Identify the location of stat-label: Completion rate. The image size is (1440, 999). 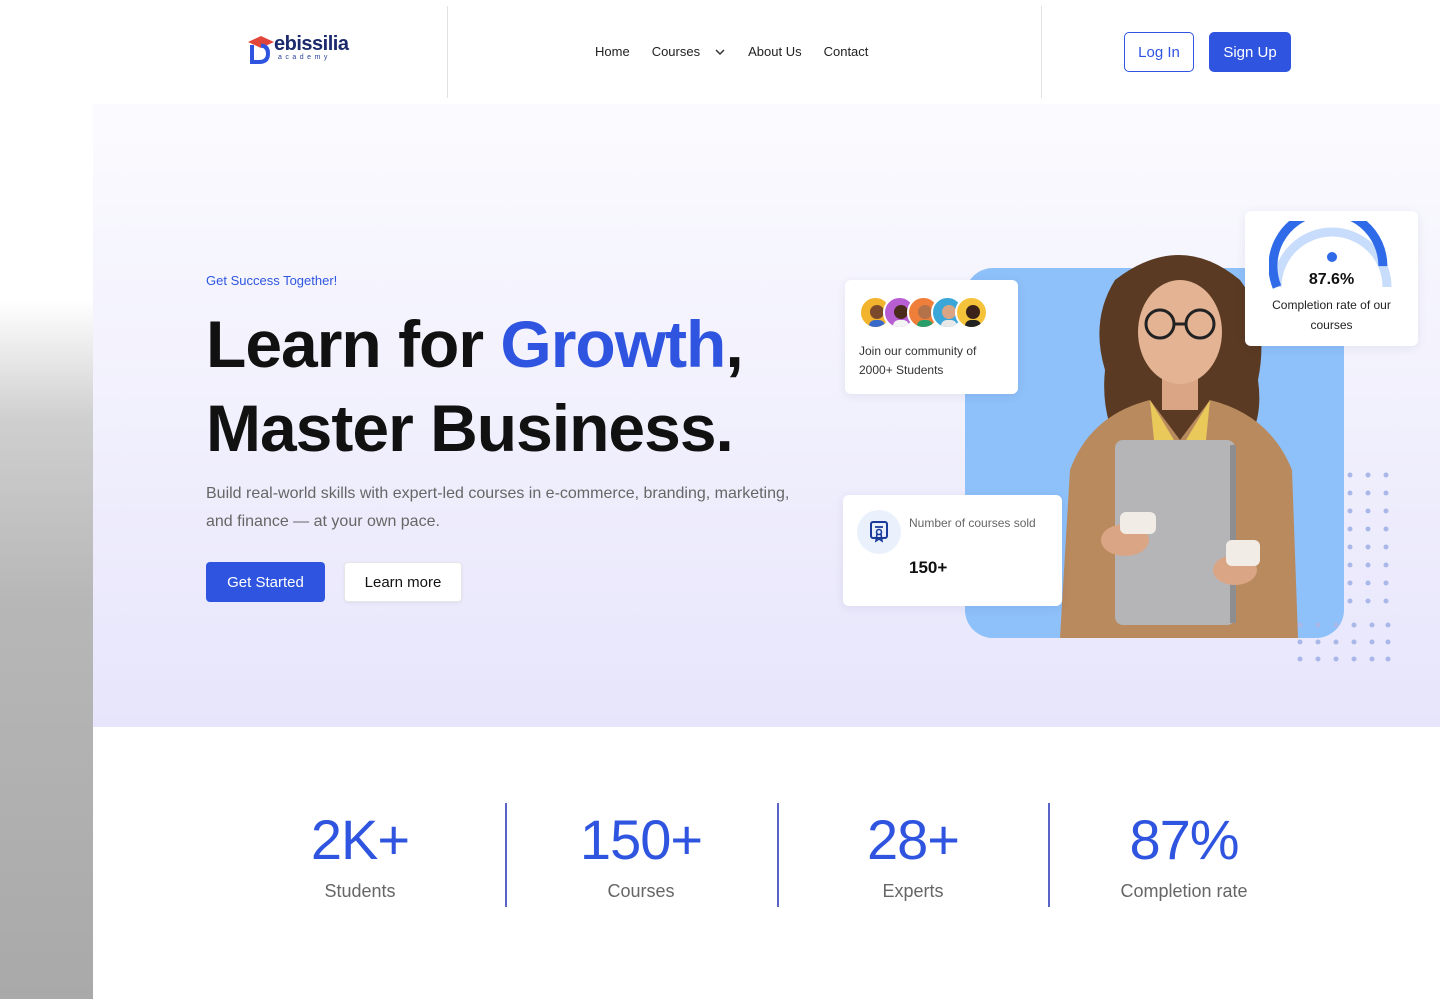
(1184, 891).